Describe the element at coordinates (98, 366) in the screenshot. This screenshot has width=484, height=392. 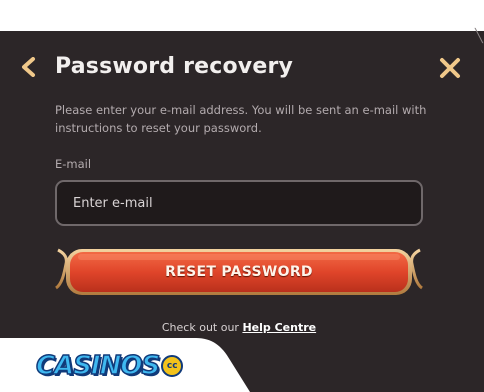
I see `brand-wordmark: CASINOS` at that location.